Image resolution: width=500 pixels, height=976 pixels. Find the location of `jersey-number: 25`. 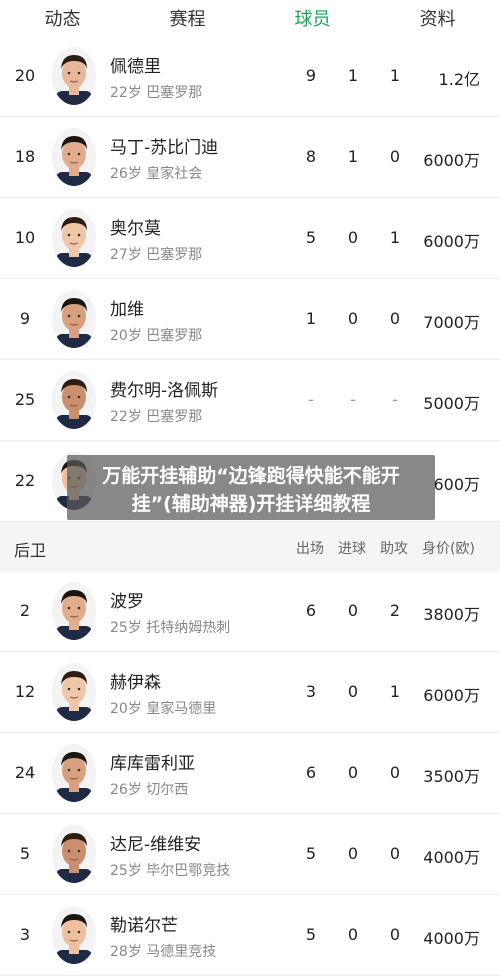

jersey-number: 25 is located at coordinates (25, 399).